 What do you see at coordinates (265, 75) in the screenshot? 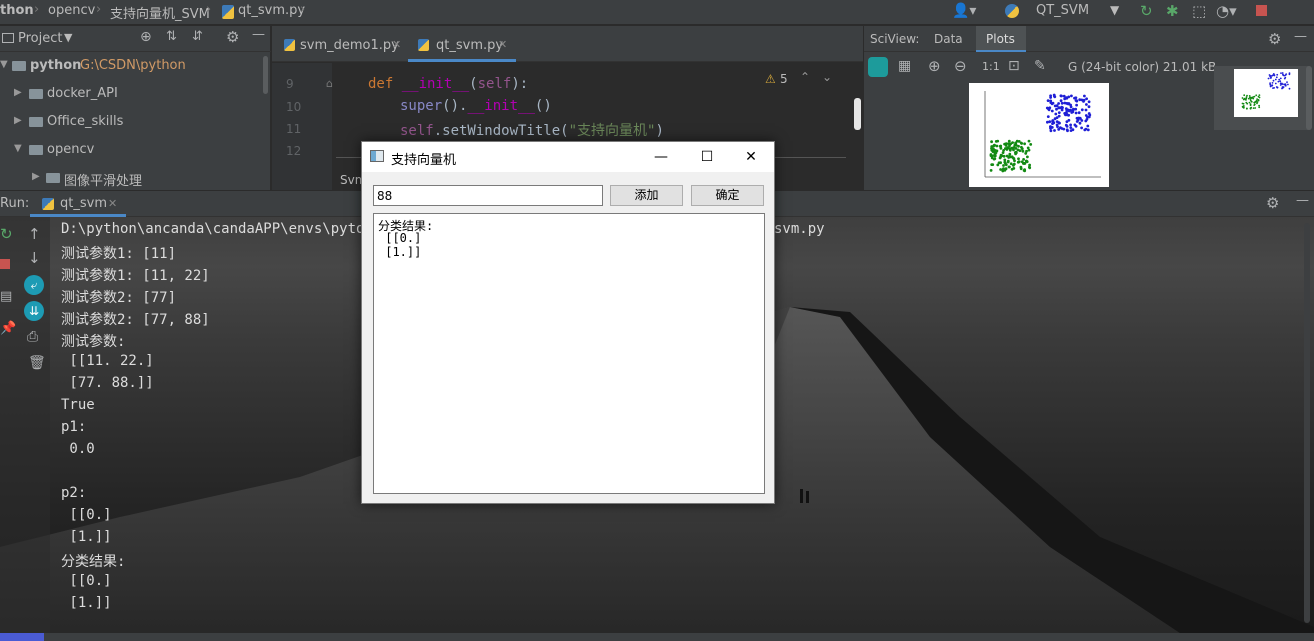
I see `project-scrollbar` at bounding box center [265, 75].